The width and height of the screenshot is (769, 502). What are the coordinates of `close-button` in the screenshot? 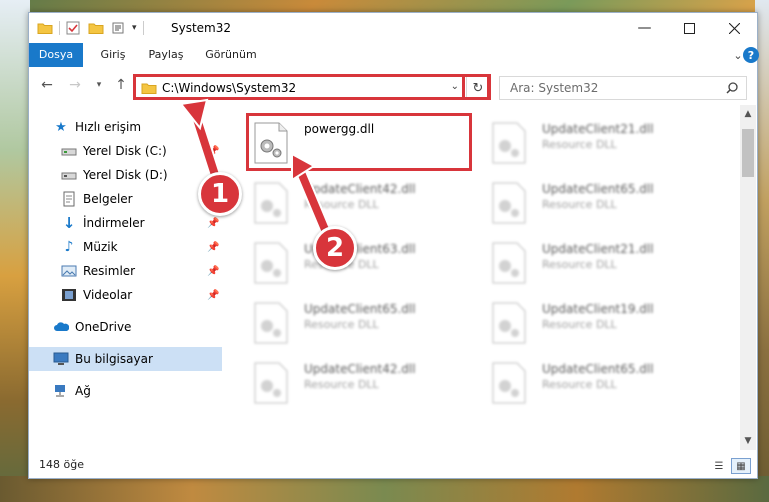 It's located at (734, 28).